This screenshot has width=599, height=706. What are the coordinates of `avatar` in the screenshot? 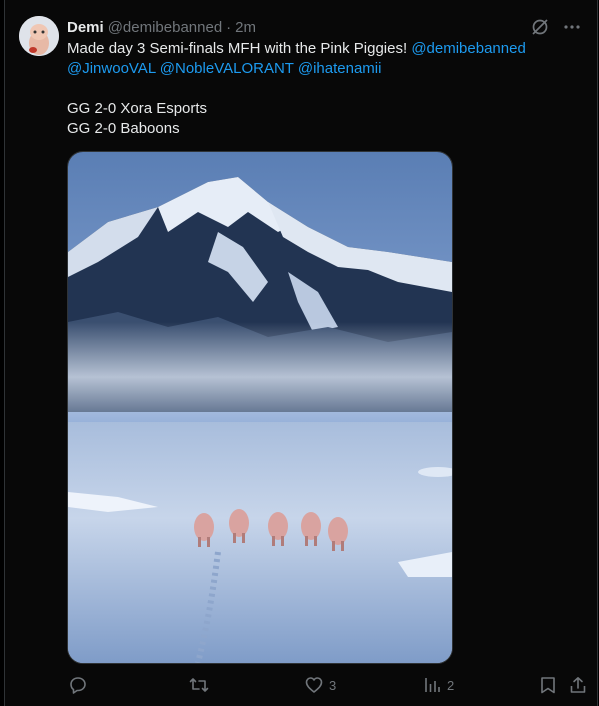 It's located at (39, 36).